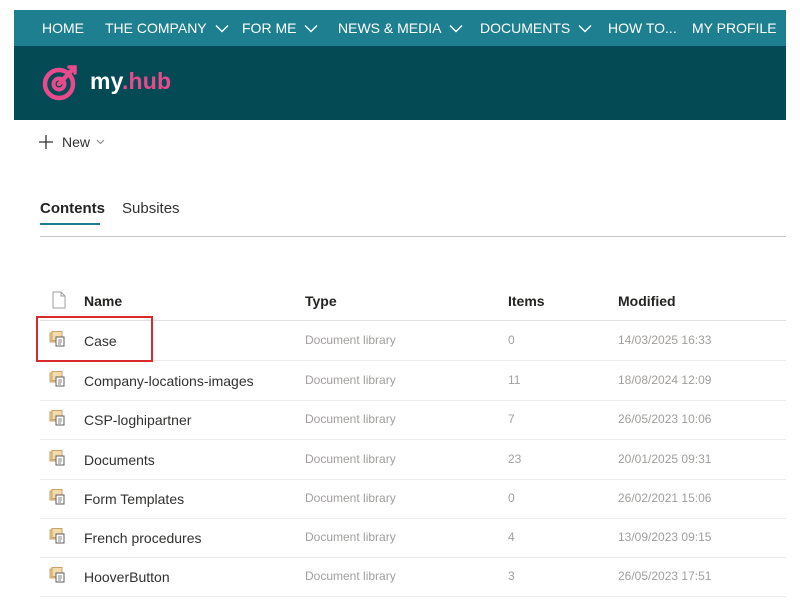  Describe the element at coordinates (413, 301) in the screenshot. I see `table-header: Name Type Items Modified` at that location.